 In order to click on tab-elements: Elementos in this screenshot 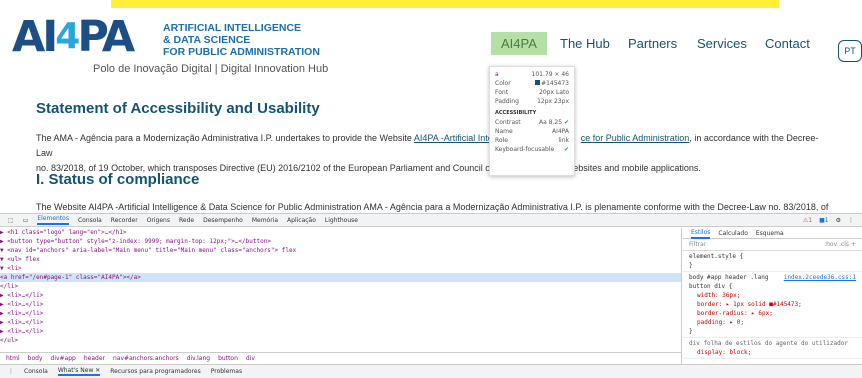, I will do `click(53, 220)`.